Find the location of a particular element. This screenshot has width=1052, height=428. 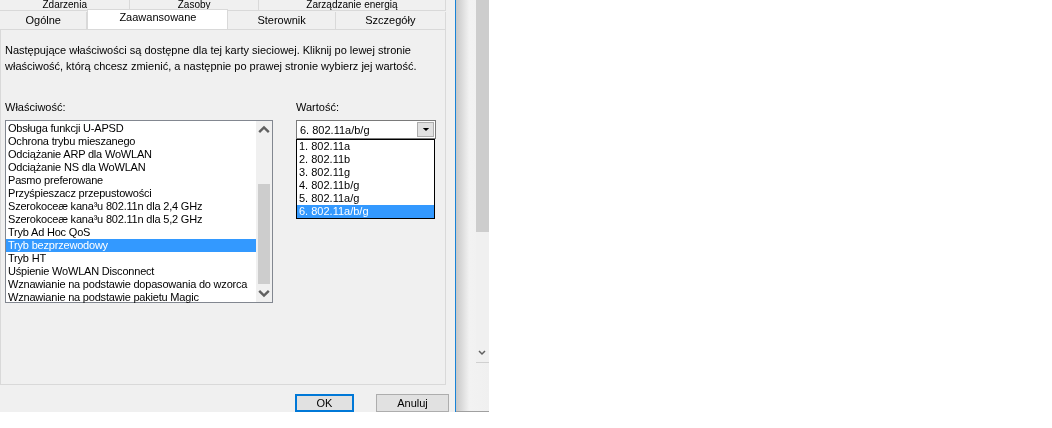

property-label: Właściwość: is located at coordinates (36, 107).